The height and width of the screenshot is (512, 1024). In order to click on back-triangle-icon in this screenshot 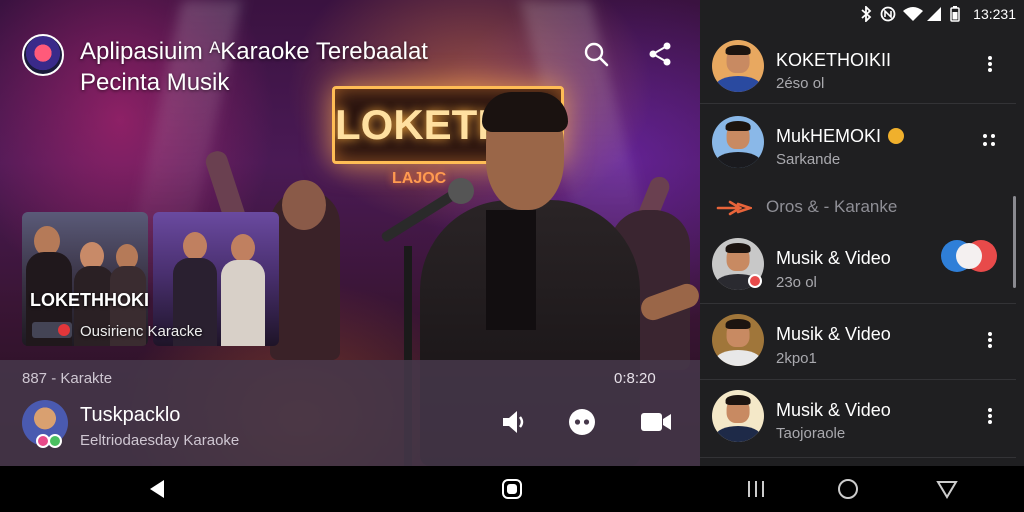, I will do `click(947, 489)`.